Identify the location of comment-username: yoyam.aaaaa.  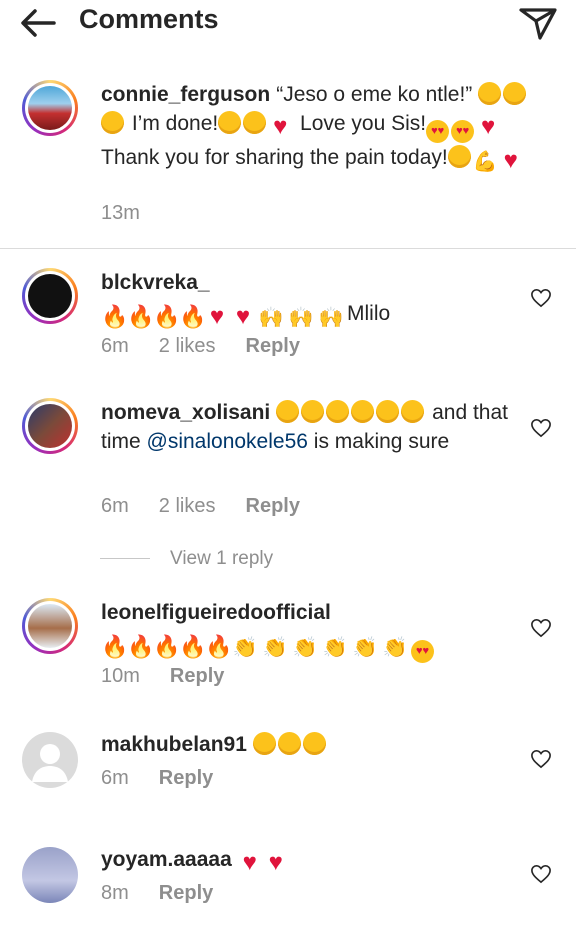
(166, 859).